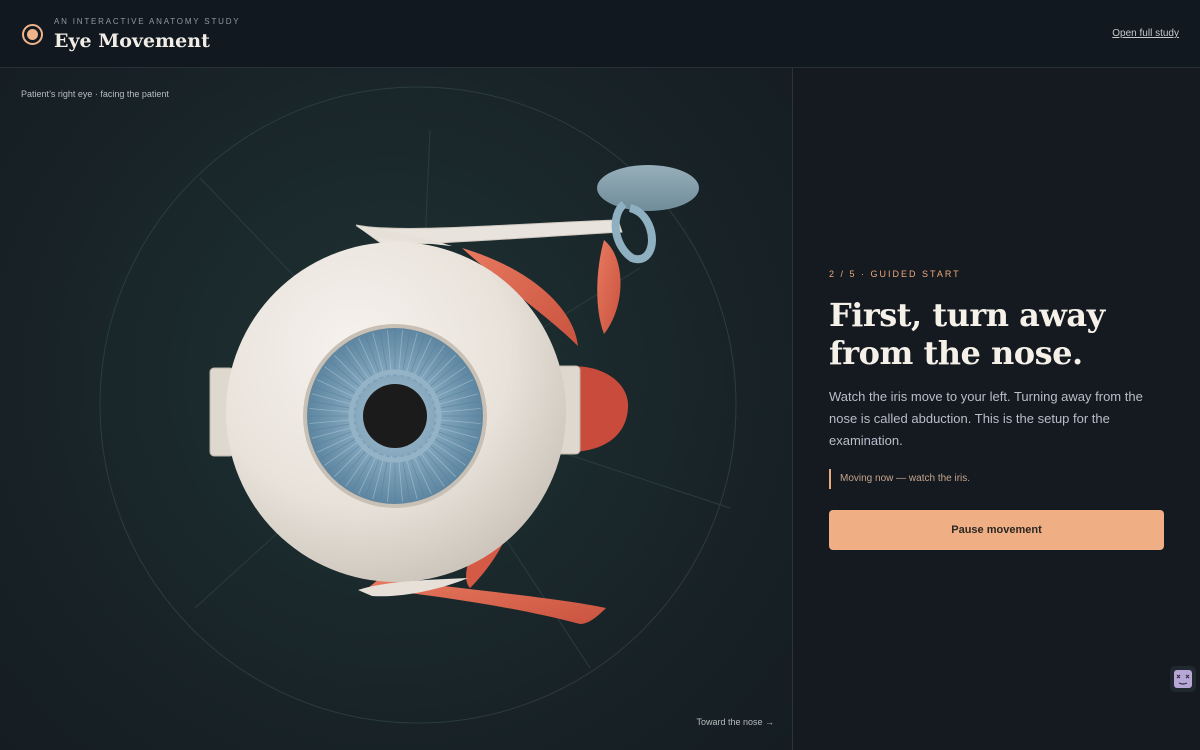  What do you see at coordinates (648, 188) in the screenshot?
I see `trochlea-pulley` at bounding box center [648, 188].